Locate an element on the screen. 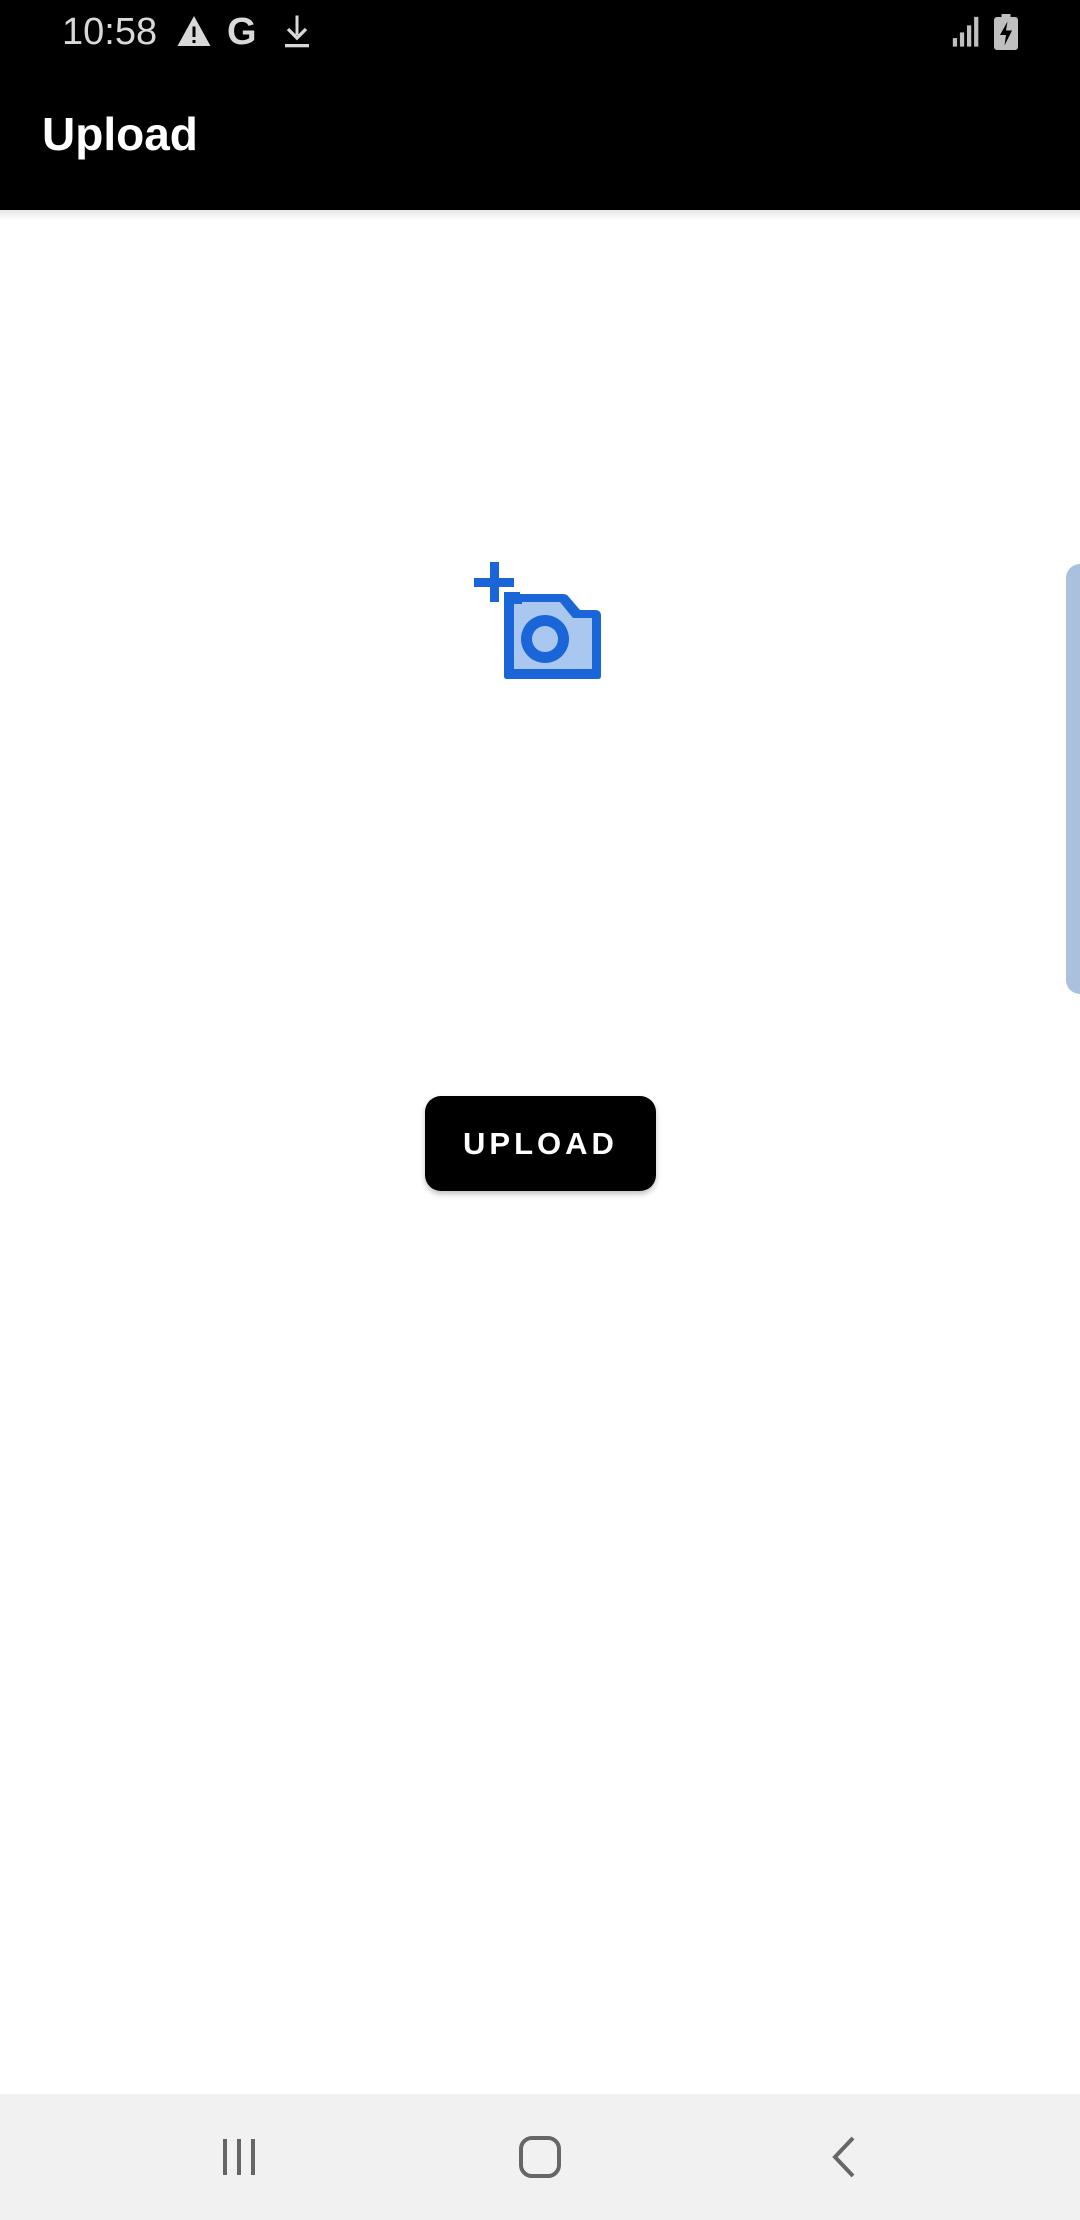  download-icon is located at coordinates (297, 31).